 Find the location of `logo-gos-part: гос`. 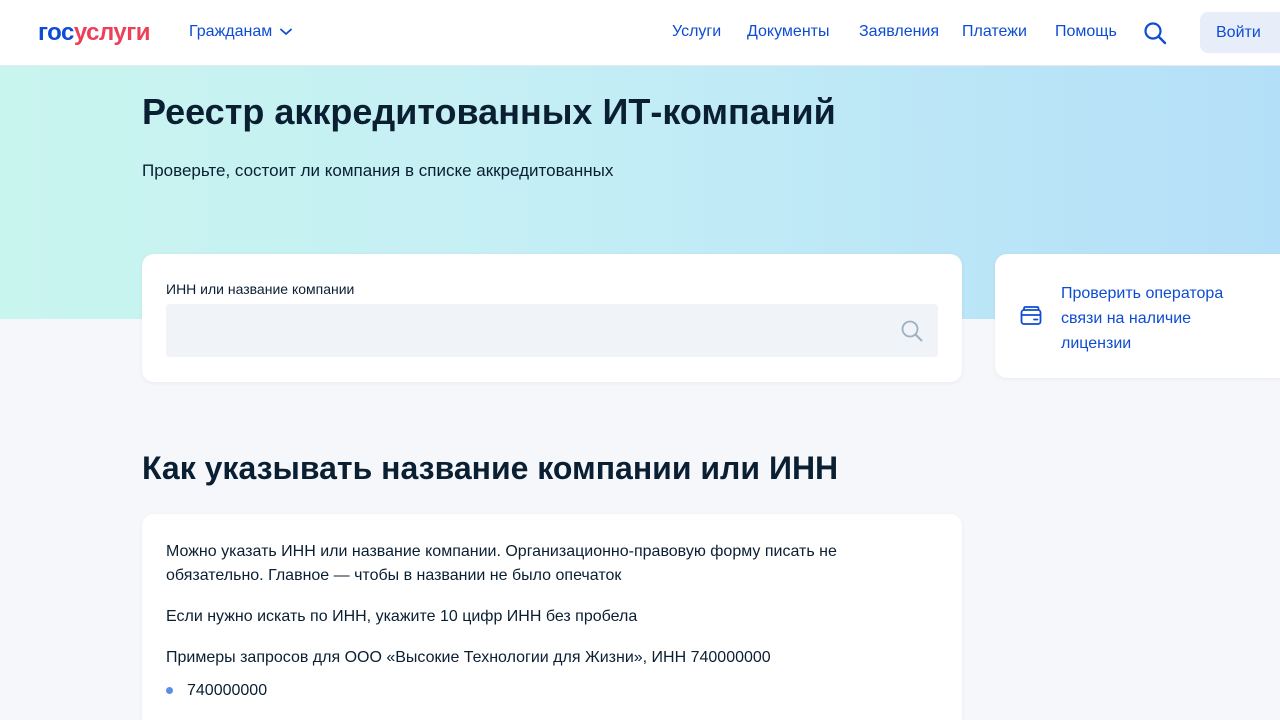

logo-gos-part: гос is located at coordinates (56, 32).